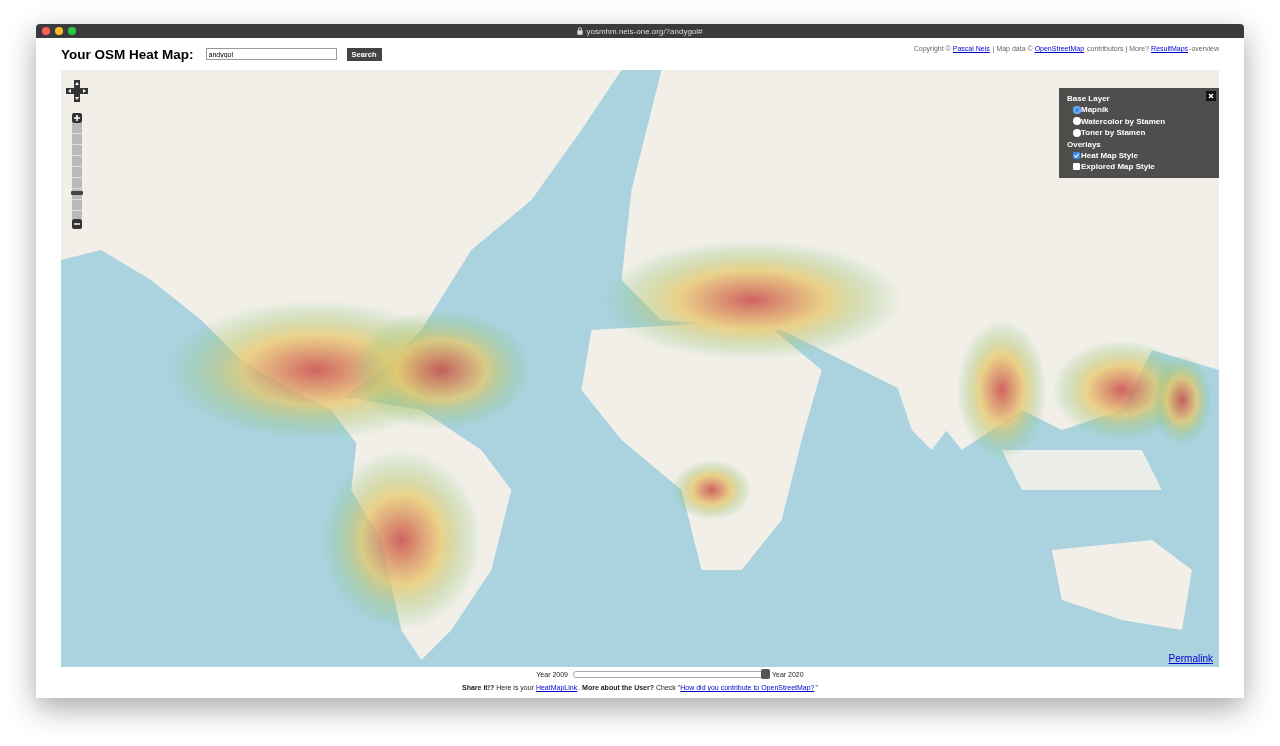  Describe the element at coordinates (1113, 133) in the screenshot. I see `layer-option: Toner by Stamen` at that location.